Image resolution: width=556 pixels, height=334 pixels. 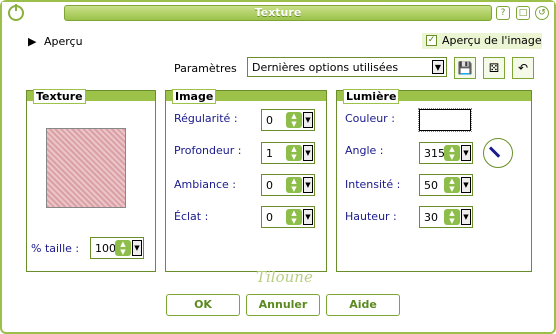 I want to click on profondeur-label: Profondeur :, so click(x=208, y=150).